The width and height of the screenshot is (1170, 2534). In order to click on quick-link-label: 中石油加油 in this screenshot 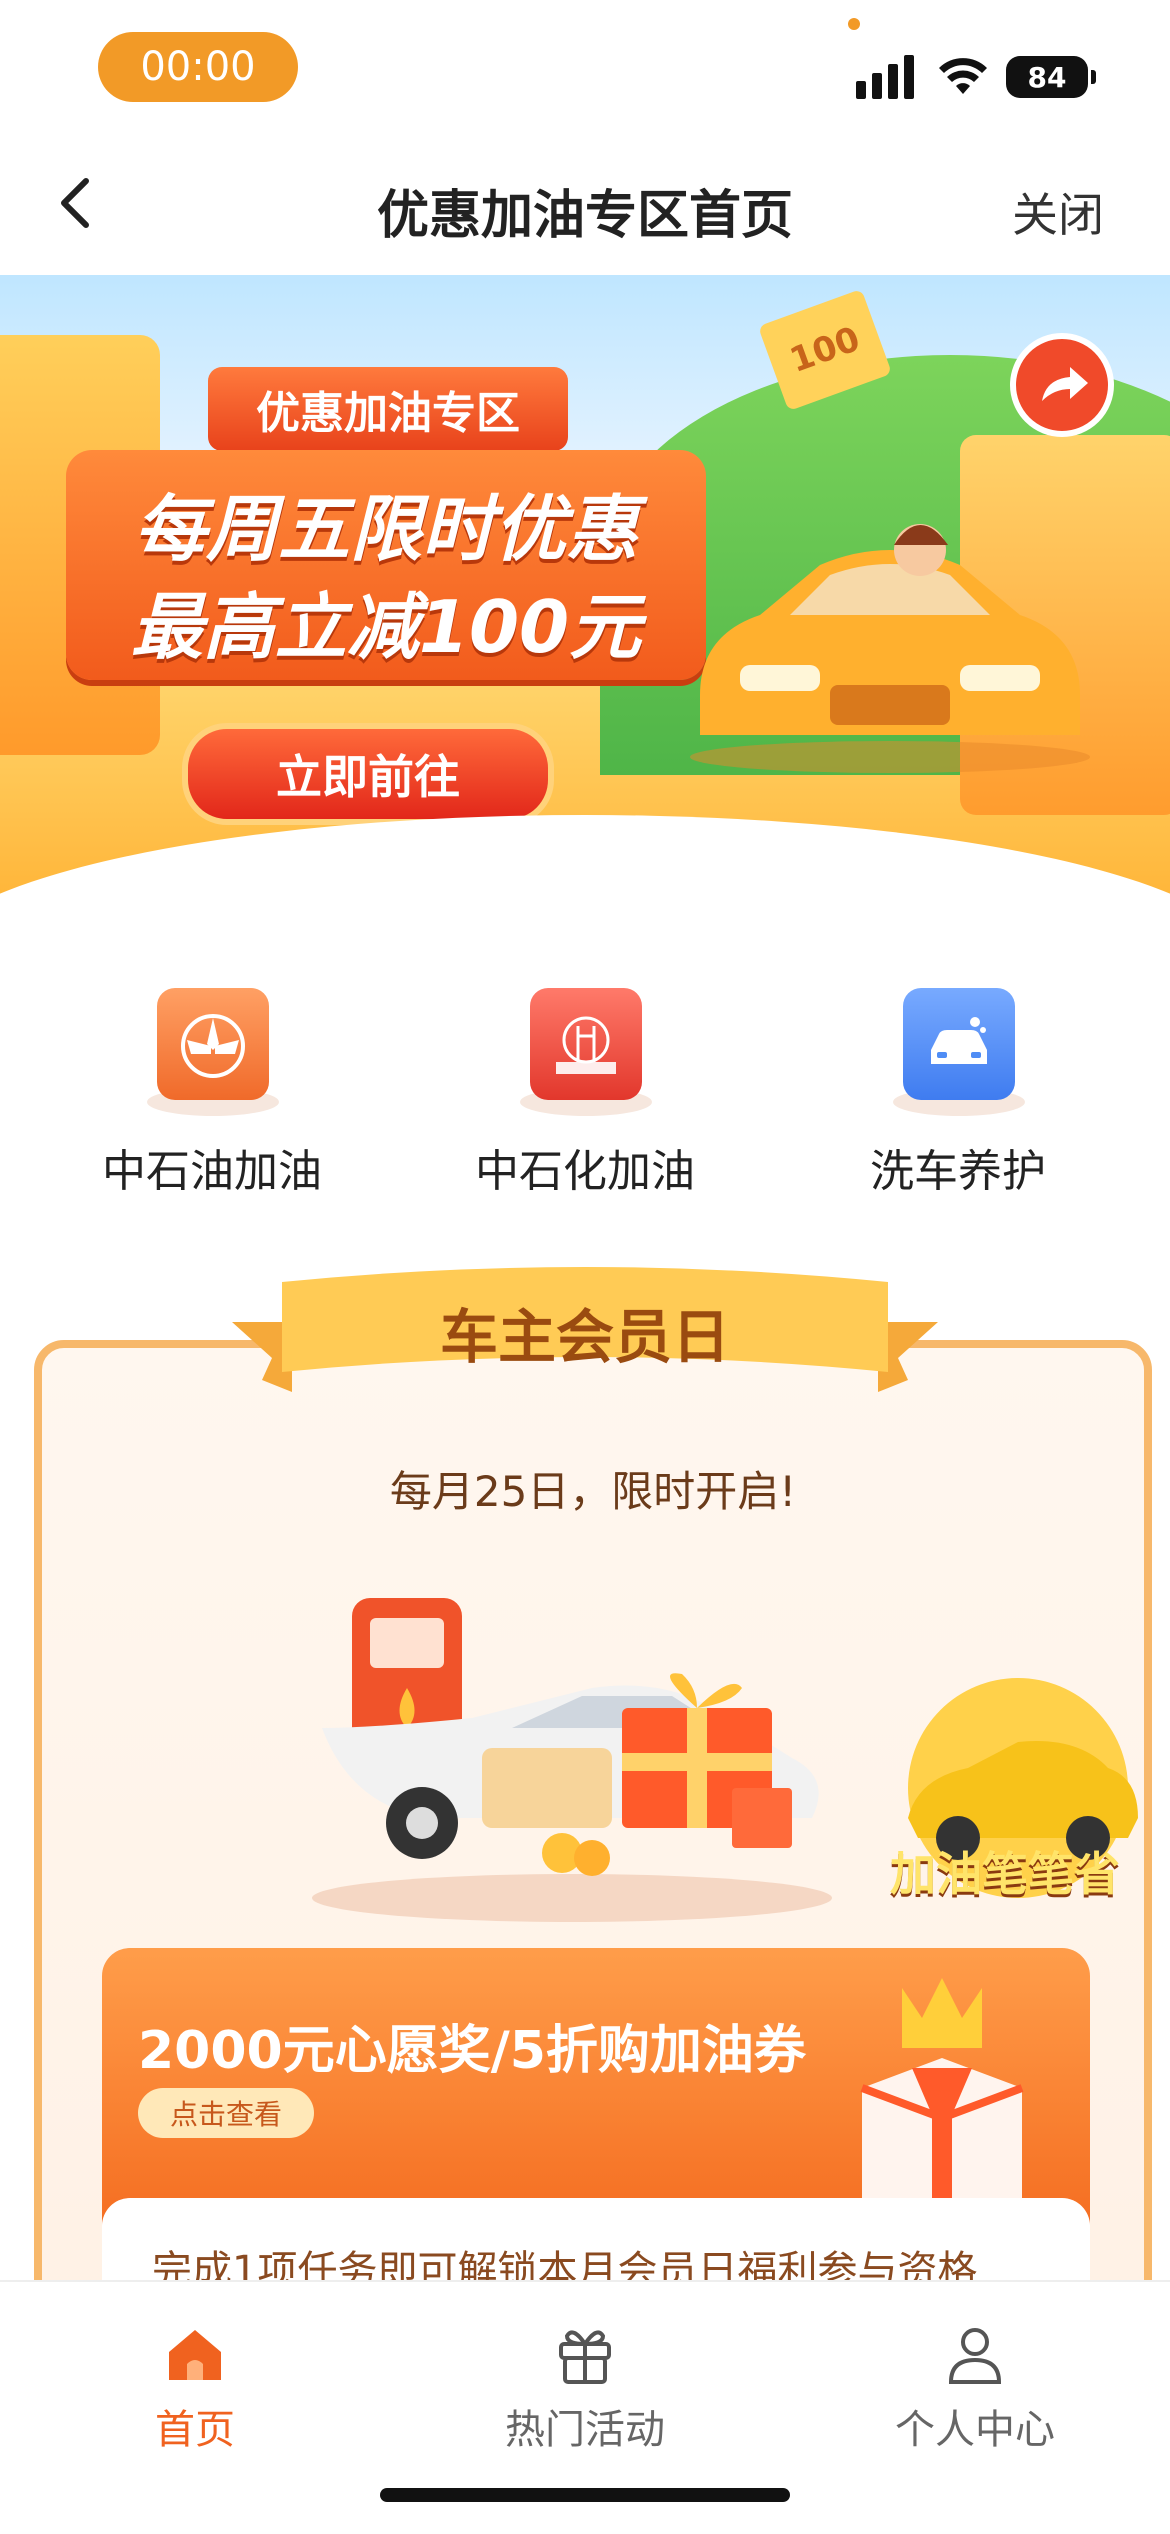, I will do `click(212, 1171)`.